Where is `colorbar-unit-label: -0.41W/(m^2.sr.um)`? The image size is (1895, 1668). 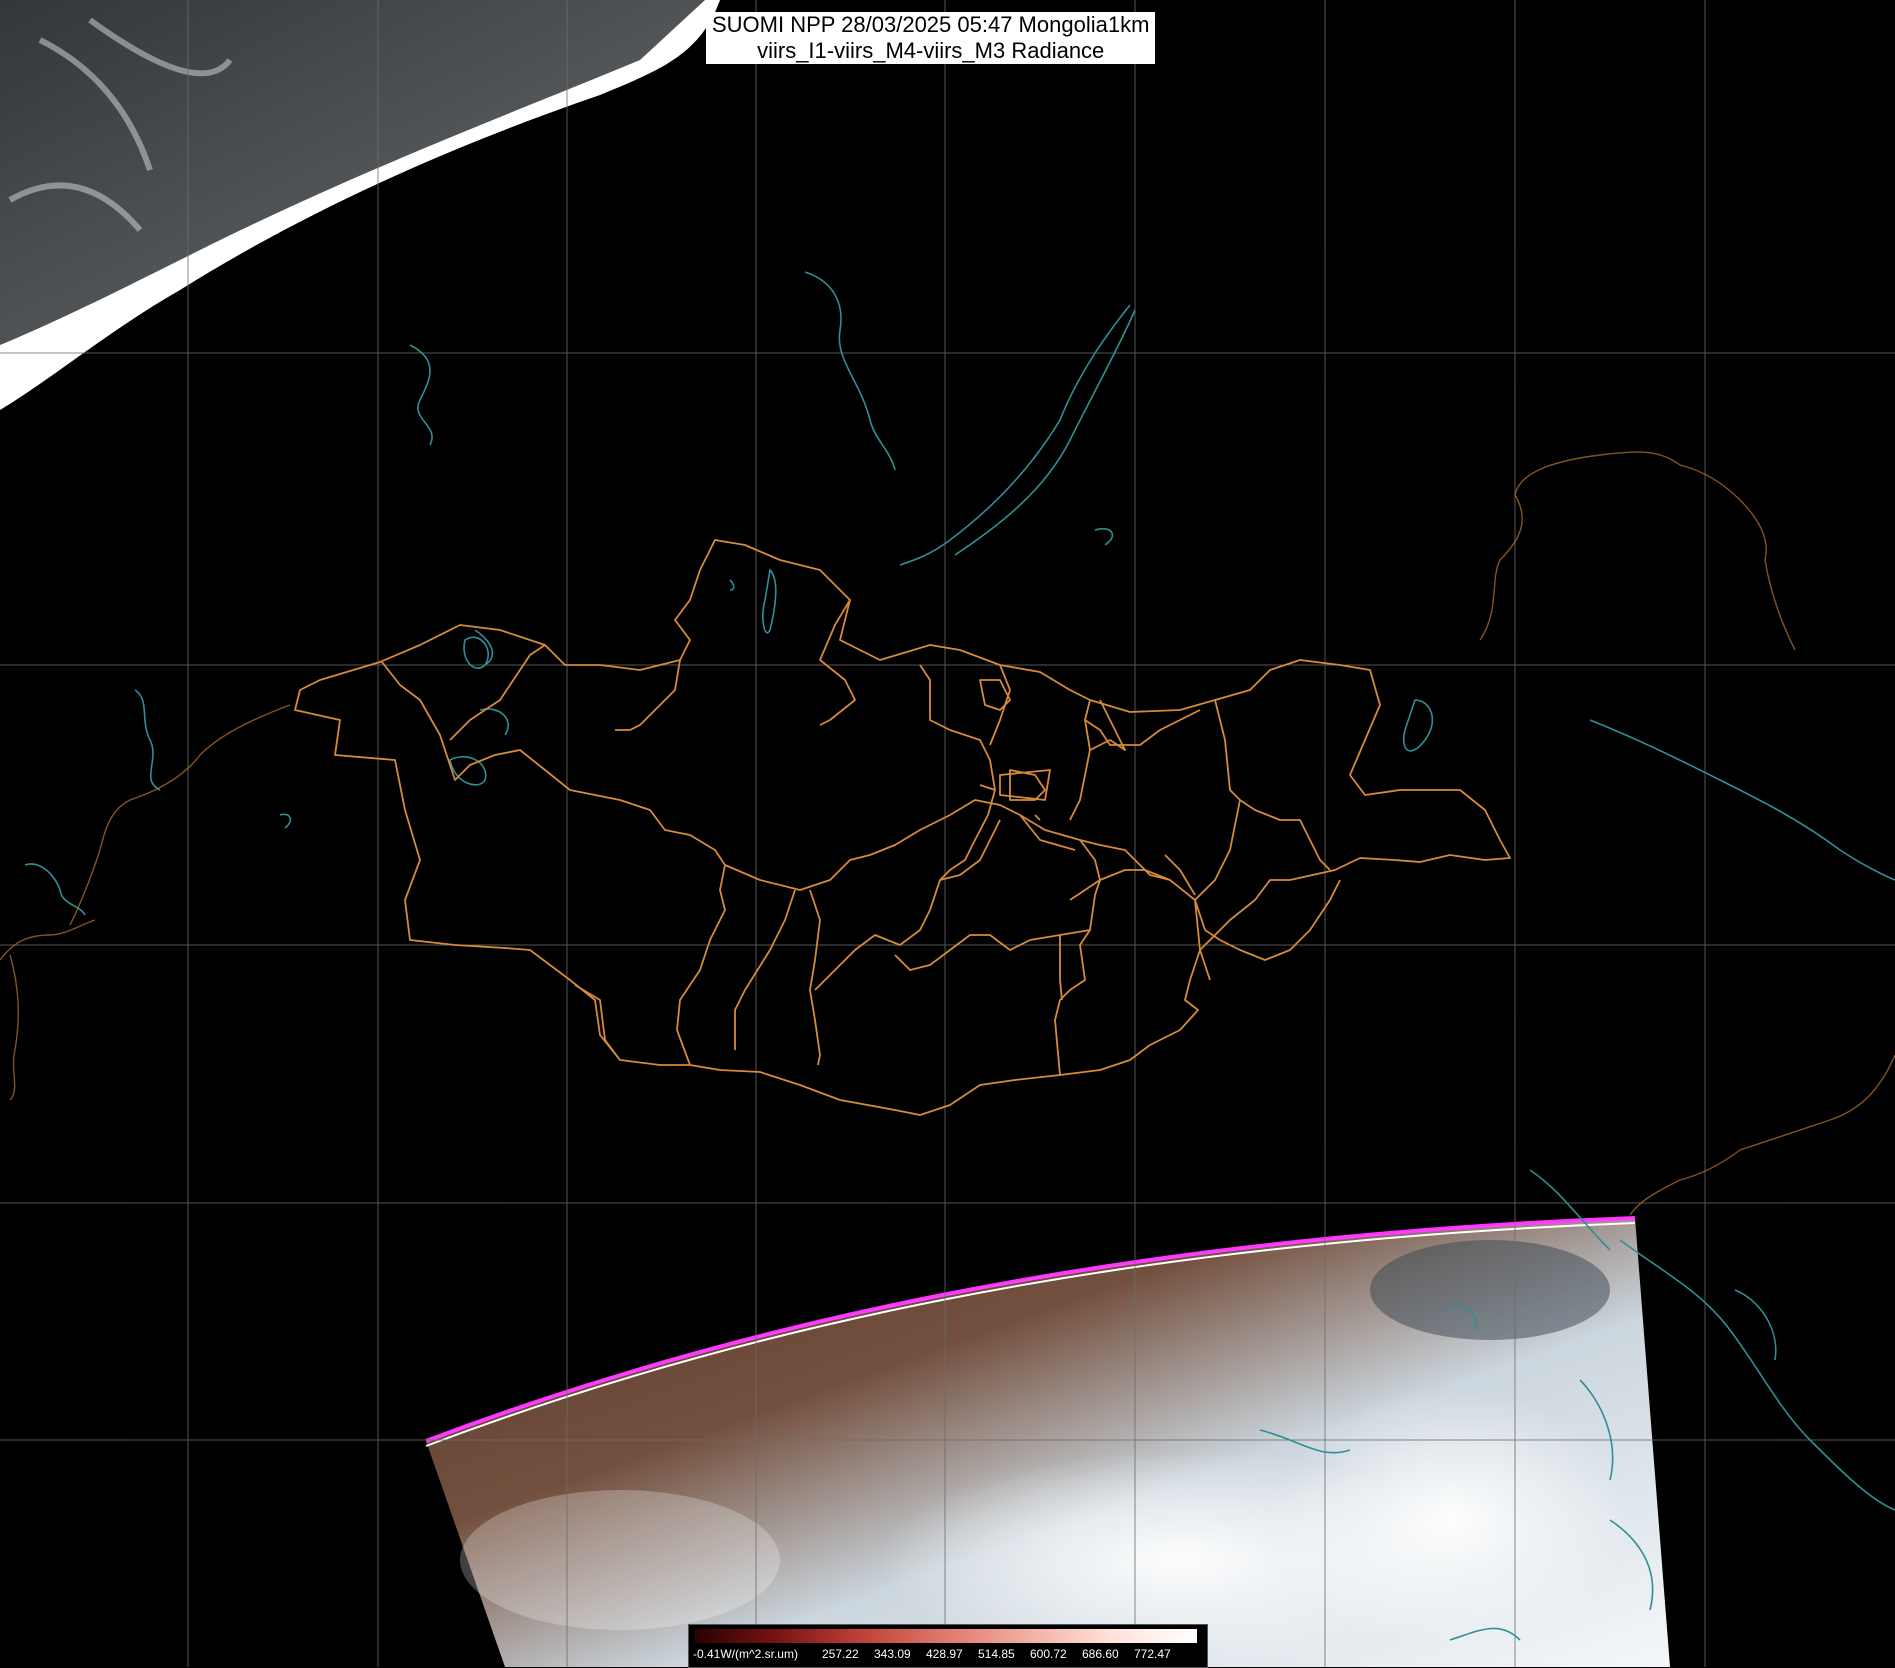 colorbar-unit-label: -0.41W/(m^2.sr.um) is located at coordinates (745, 1654).